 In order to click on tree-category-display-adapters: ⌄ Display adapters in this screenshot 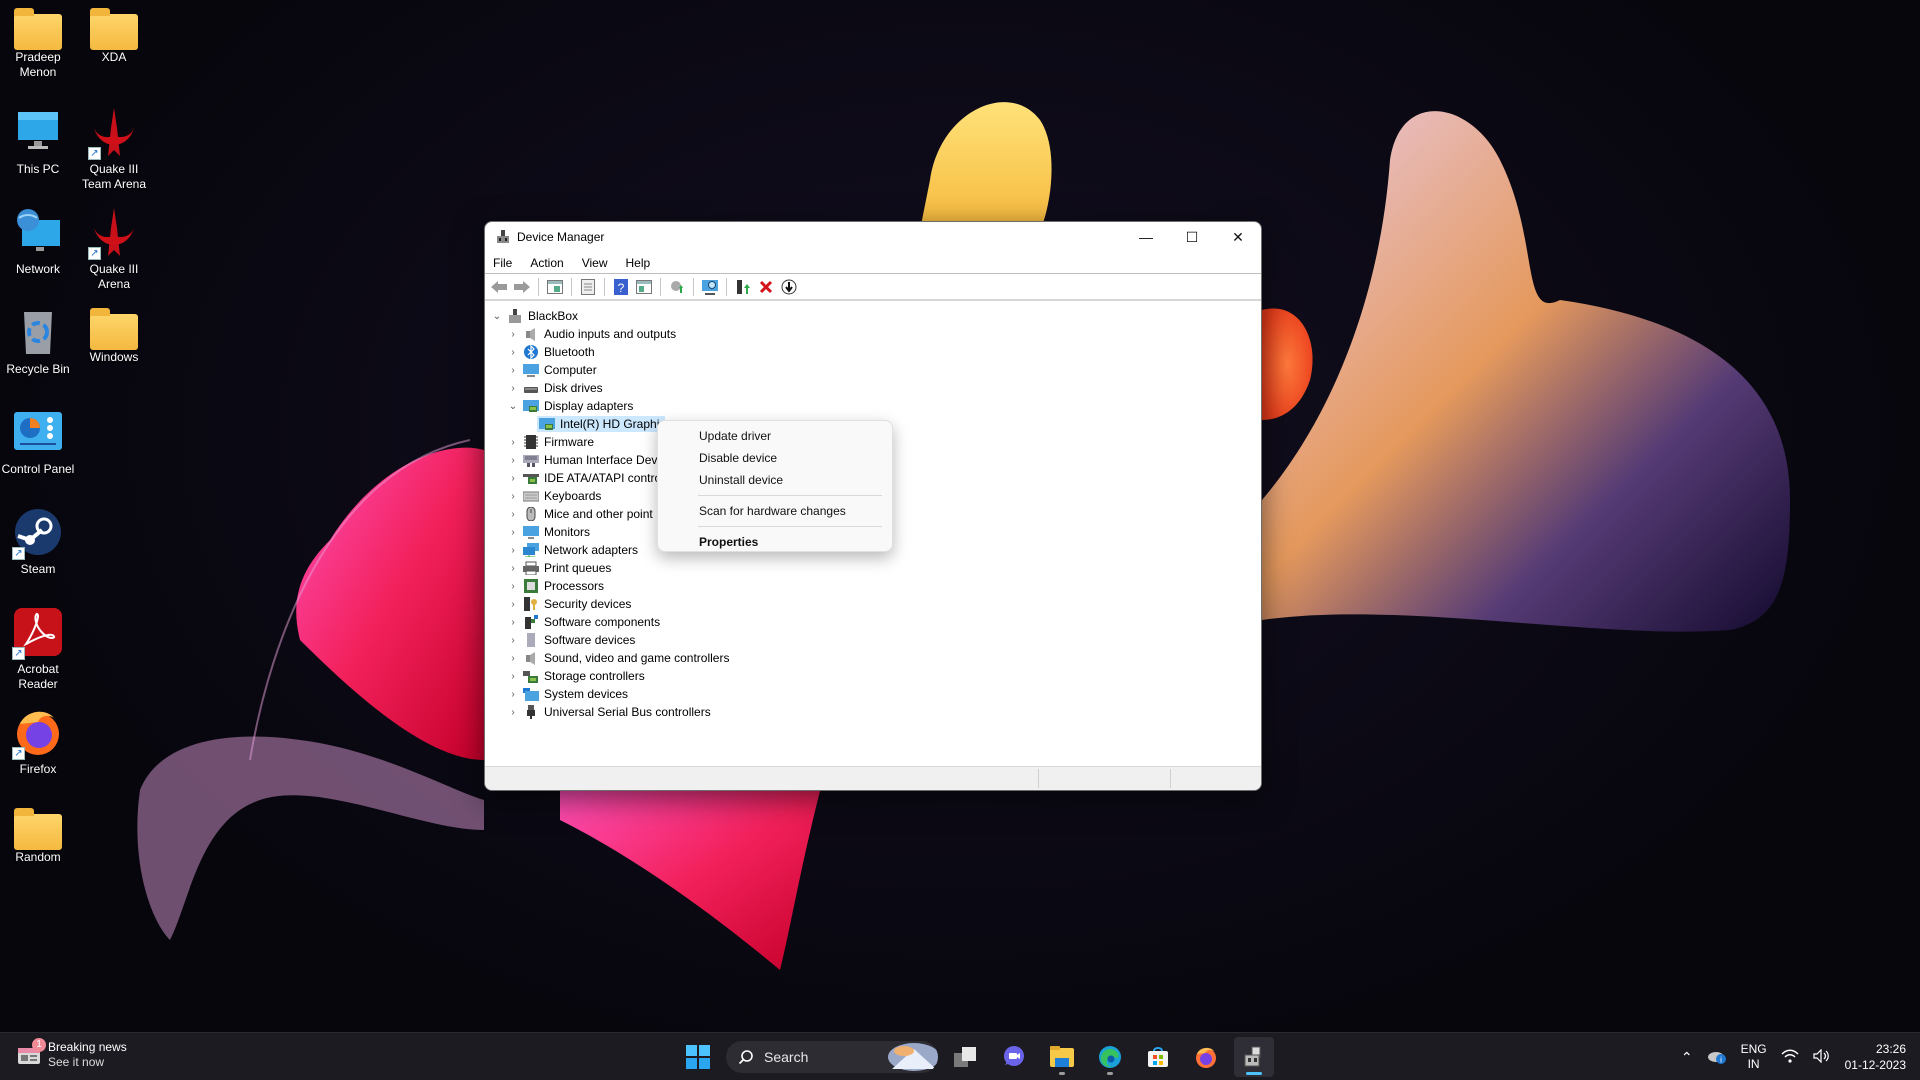, I will do `click(873, 406)`.